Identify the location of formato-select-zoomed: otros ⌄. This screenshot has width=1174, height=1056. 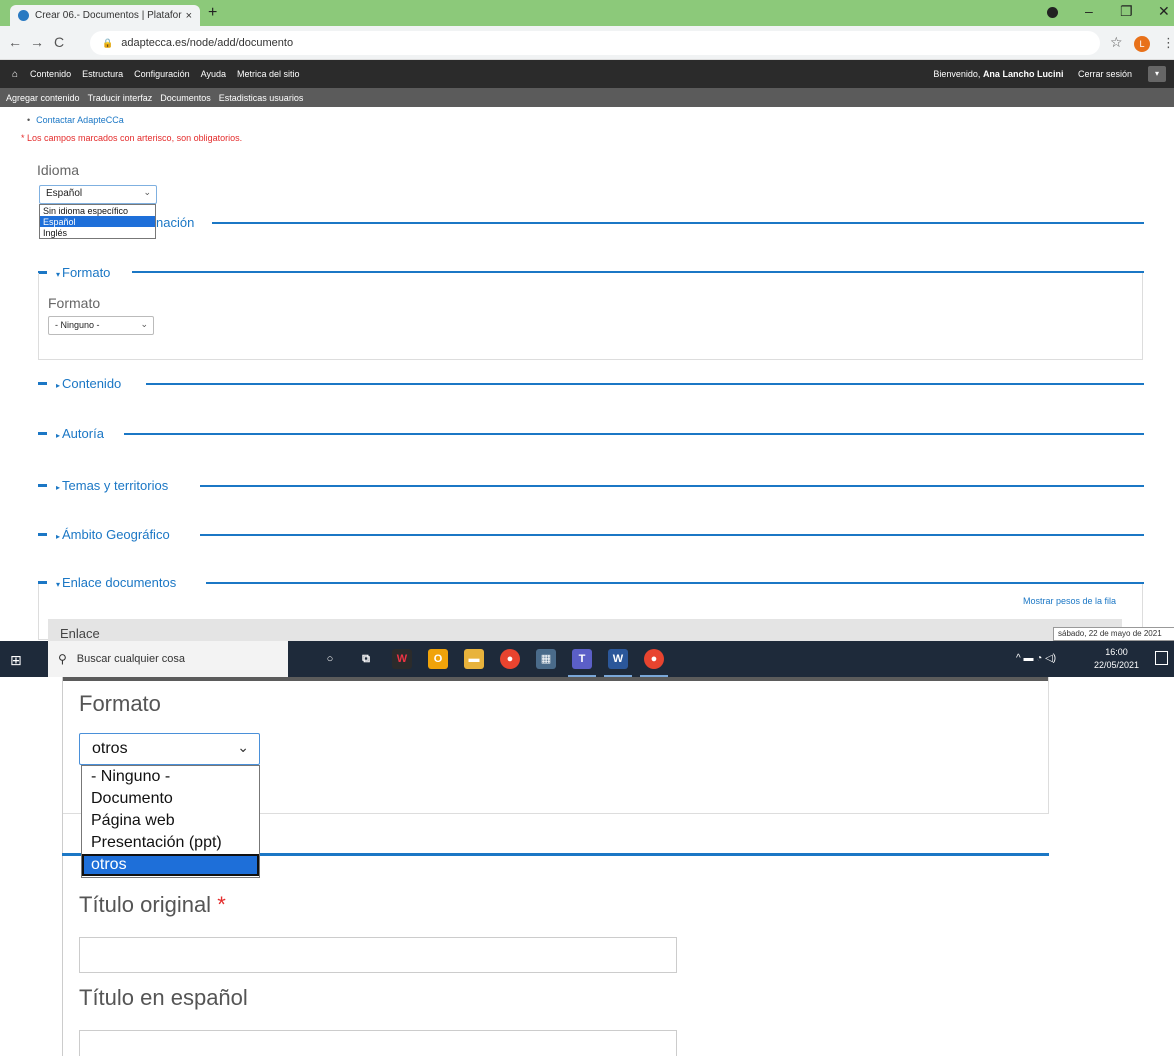
(169, 749).